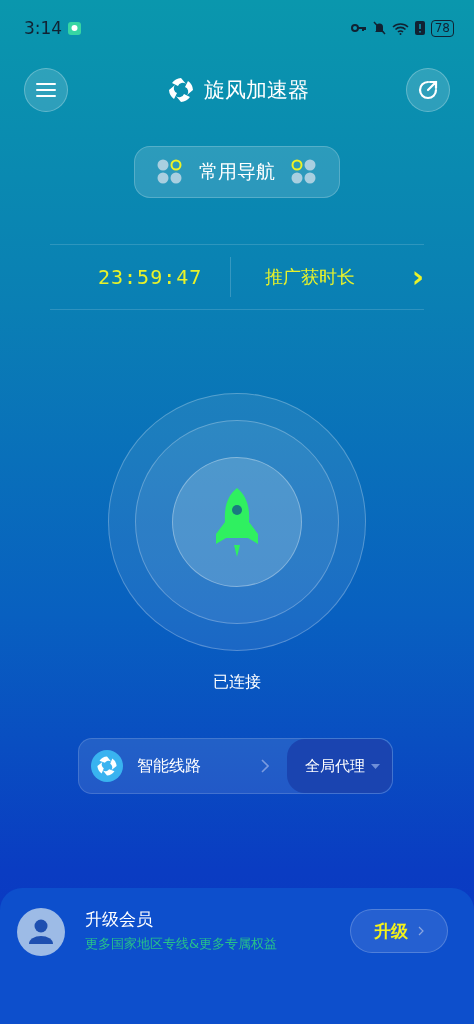 This screenshot has height=1024, width=474. I want to click on connection-status: 已连接, so click(237, 682).